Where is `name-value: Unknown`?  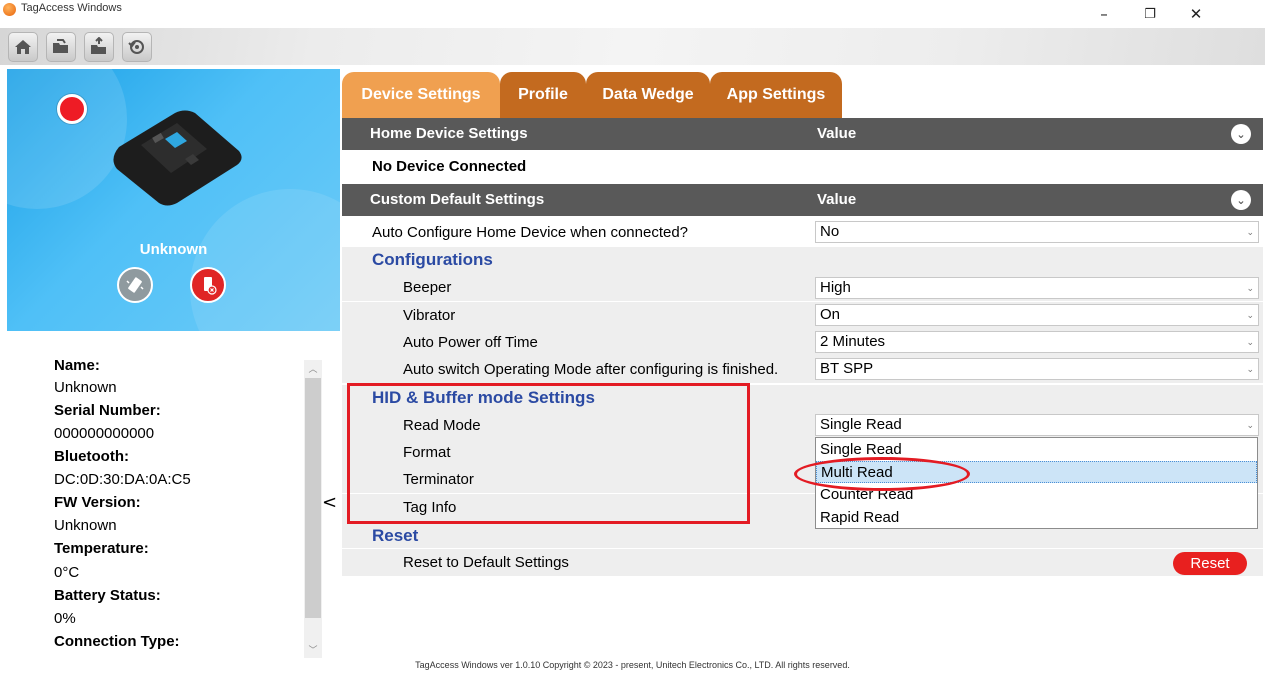
name-value: Unknown is located at coordinates (85, 387).